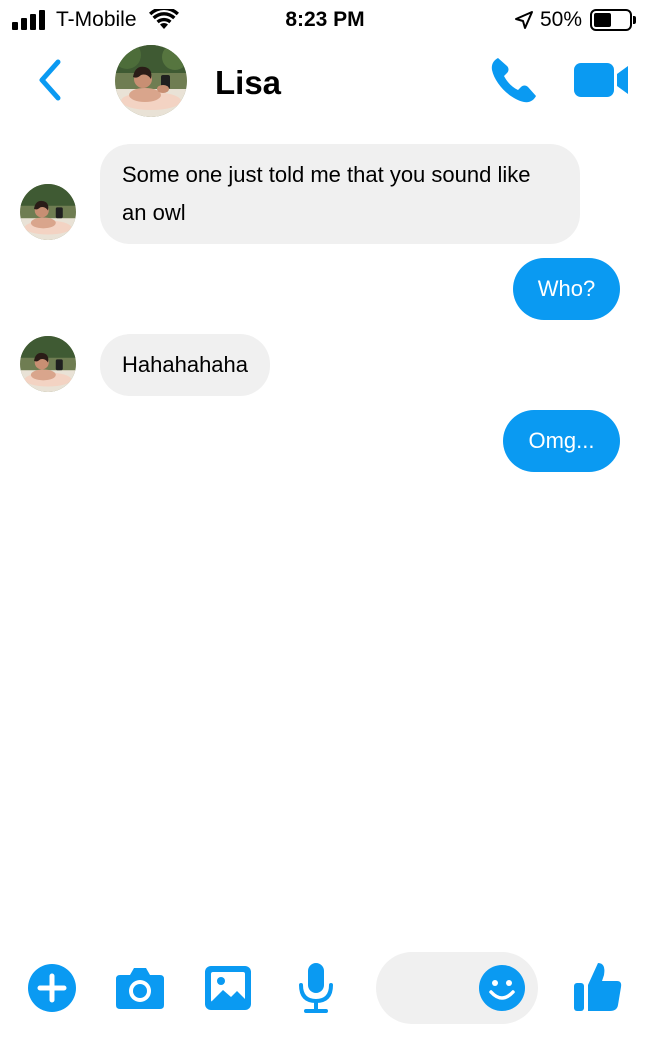 The image size is (650, 1040). I want to click on battery-level-fill, so click(602, 20).